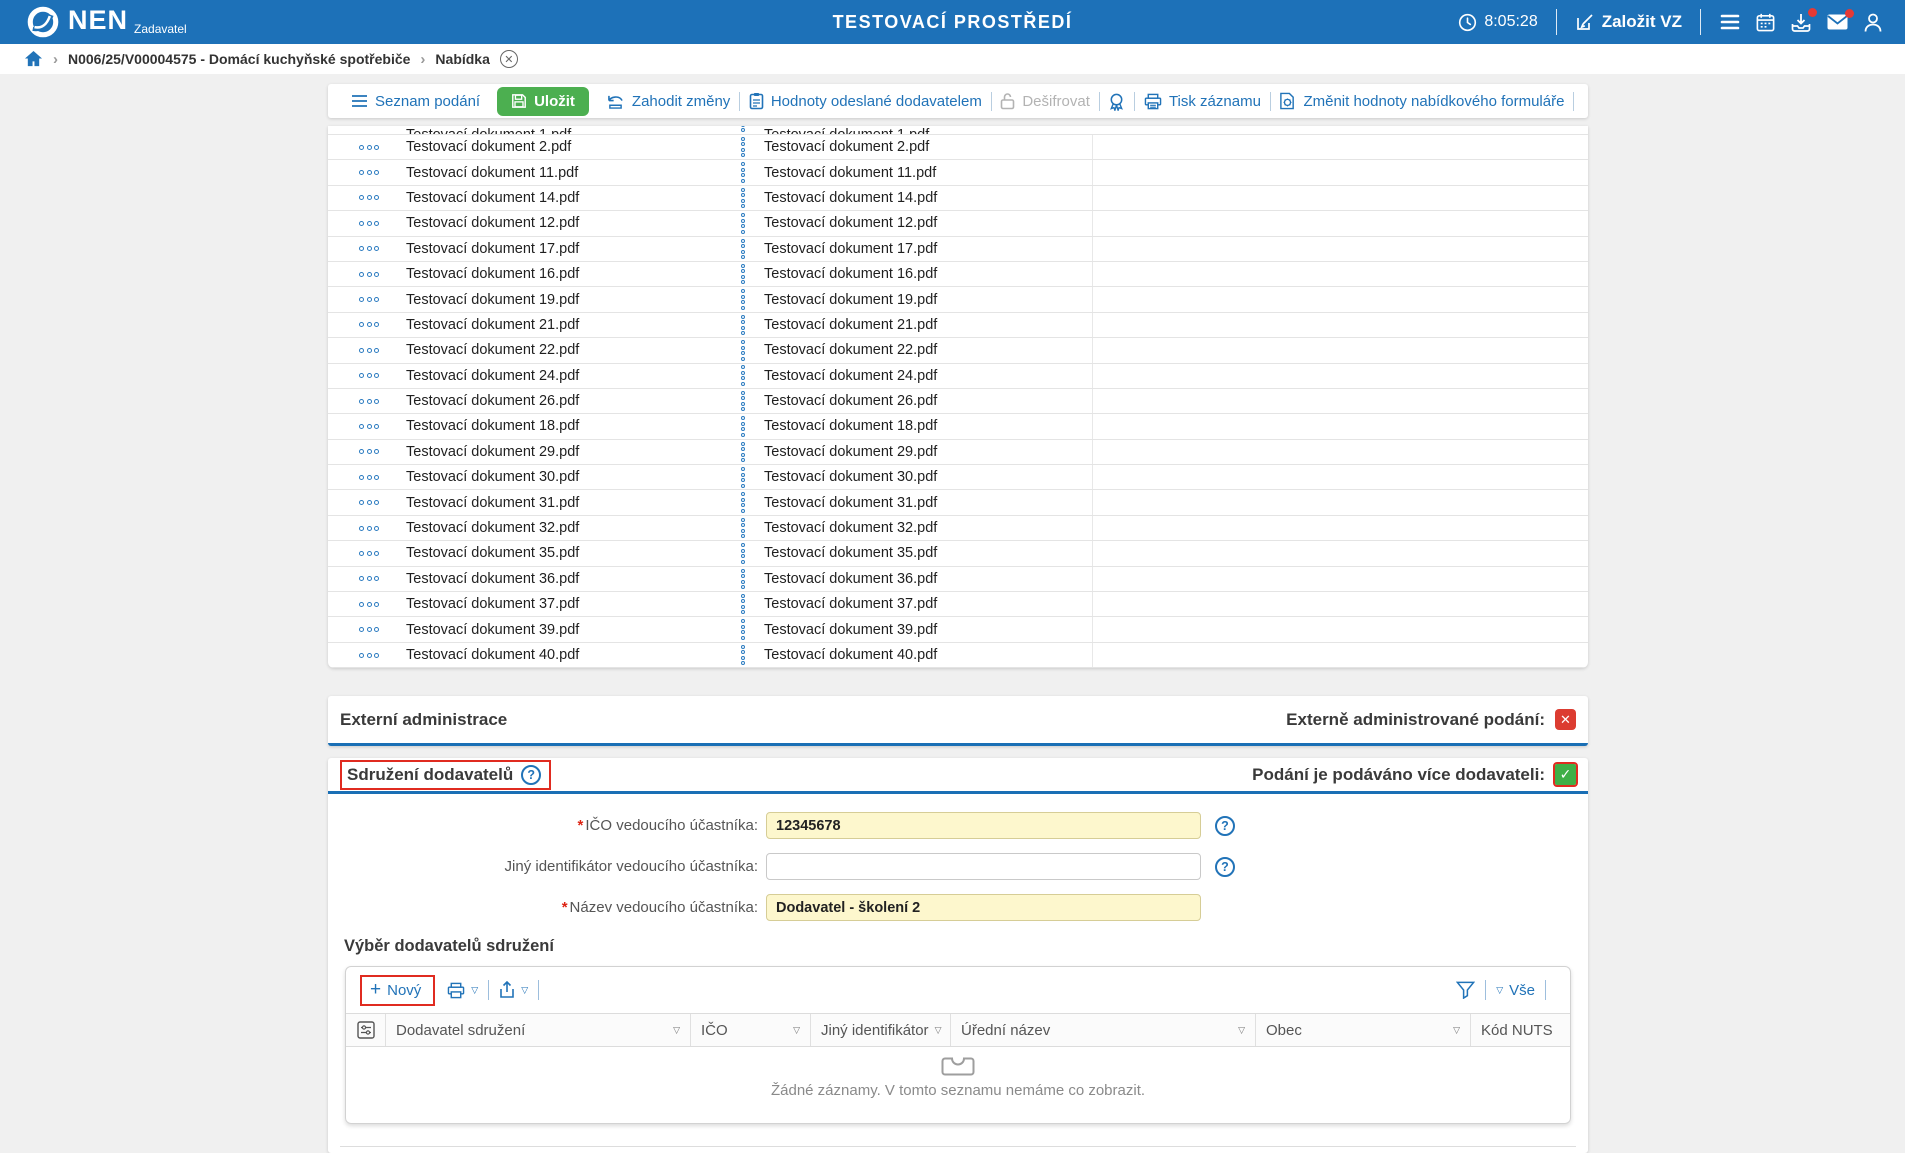 This screenshot has width=1905, height=1153. I want to click on document-file-name: Testovací dokument 14.pdf, so click(924, 198).